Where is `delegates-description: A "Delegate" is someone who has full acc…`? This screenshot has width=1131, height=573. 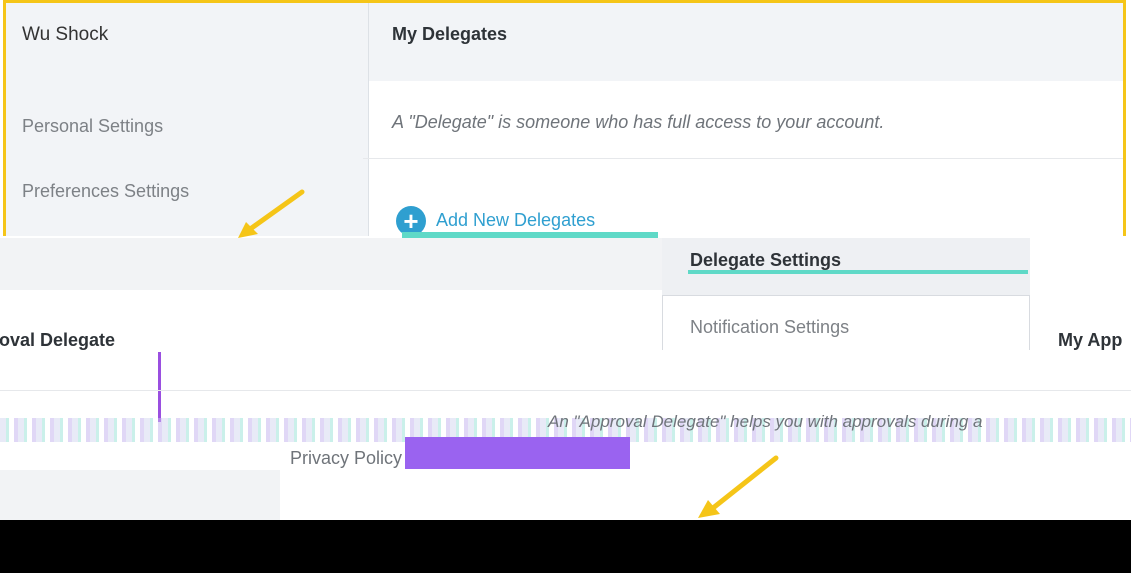
delegates-description: A "Delegate" is someone who has full acc… is located at coordinates (638, 122).